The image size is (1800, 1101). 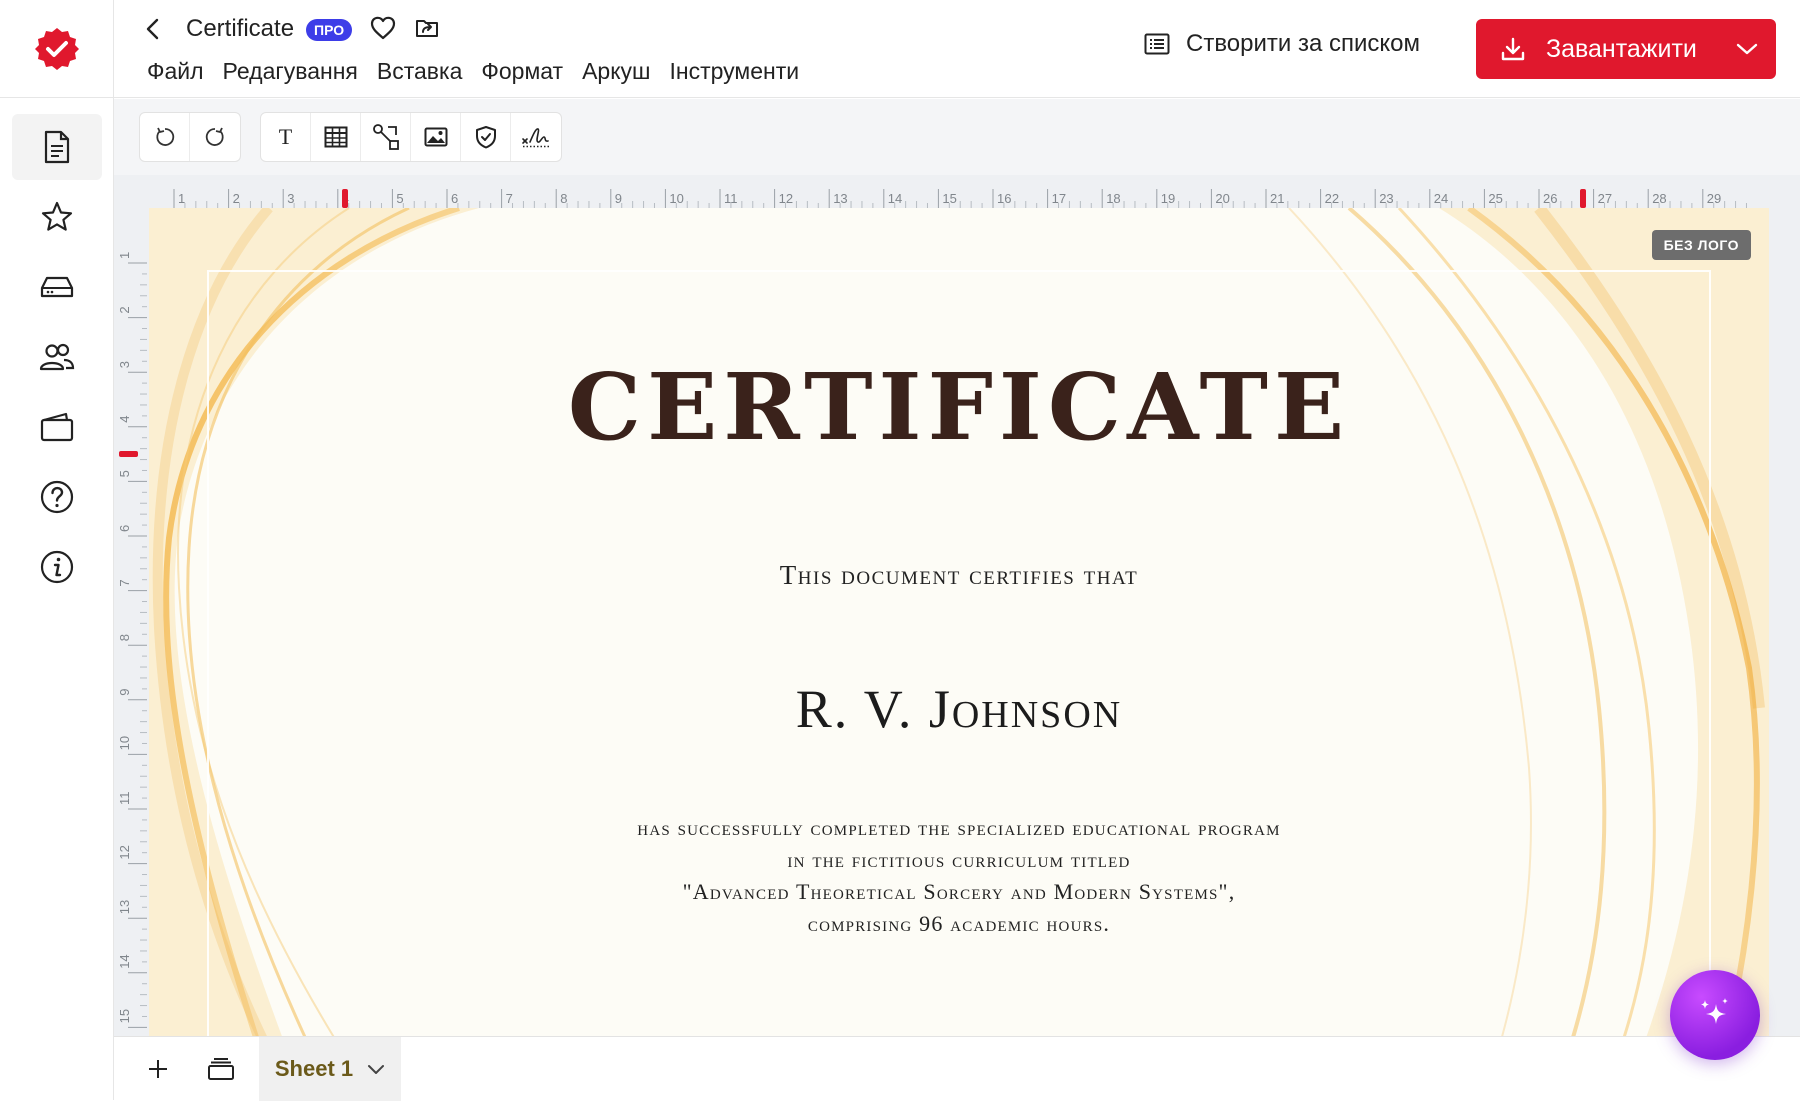 I want to click on ruler-vertical-scale: 123456789101112131415, so click(x=132, y=640).